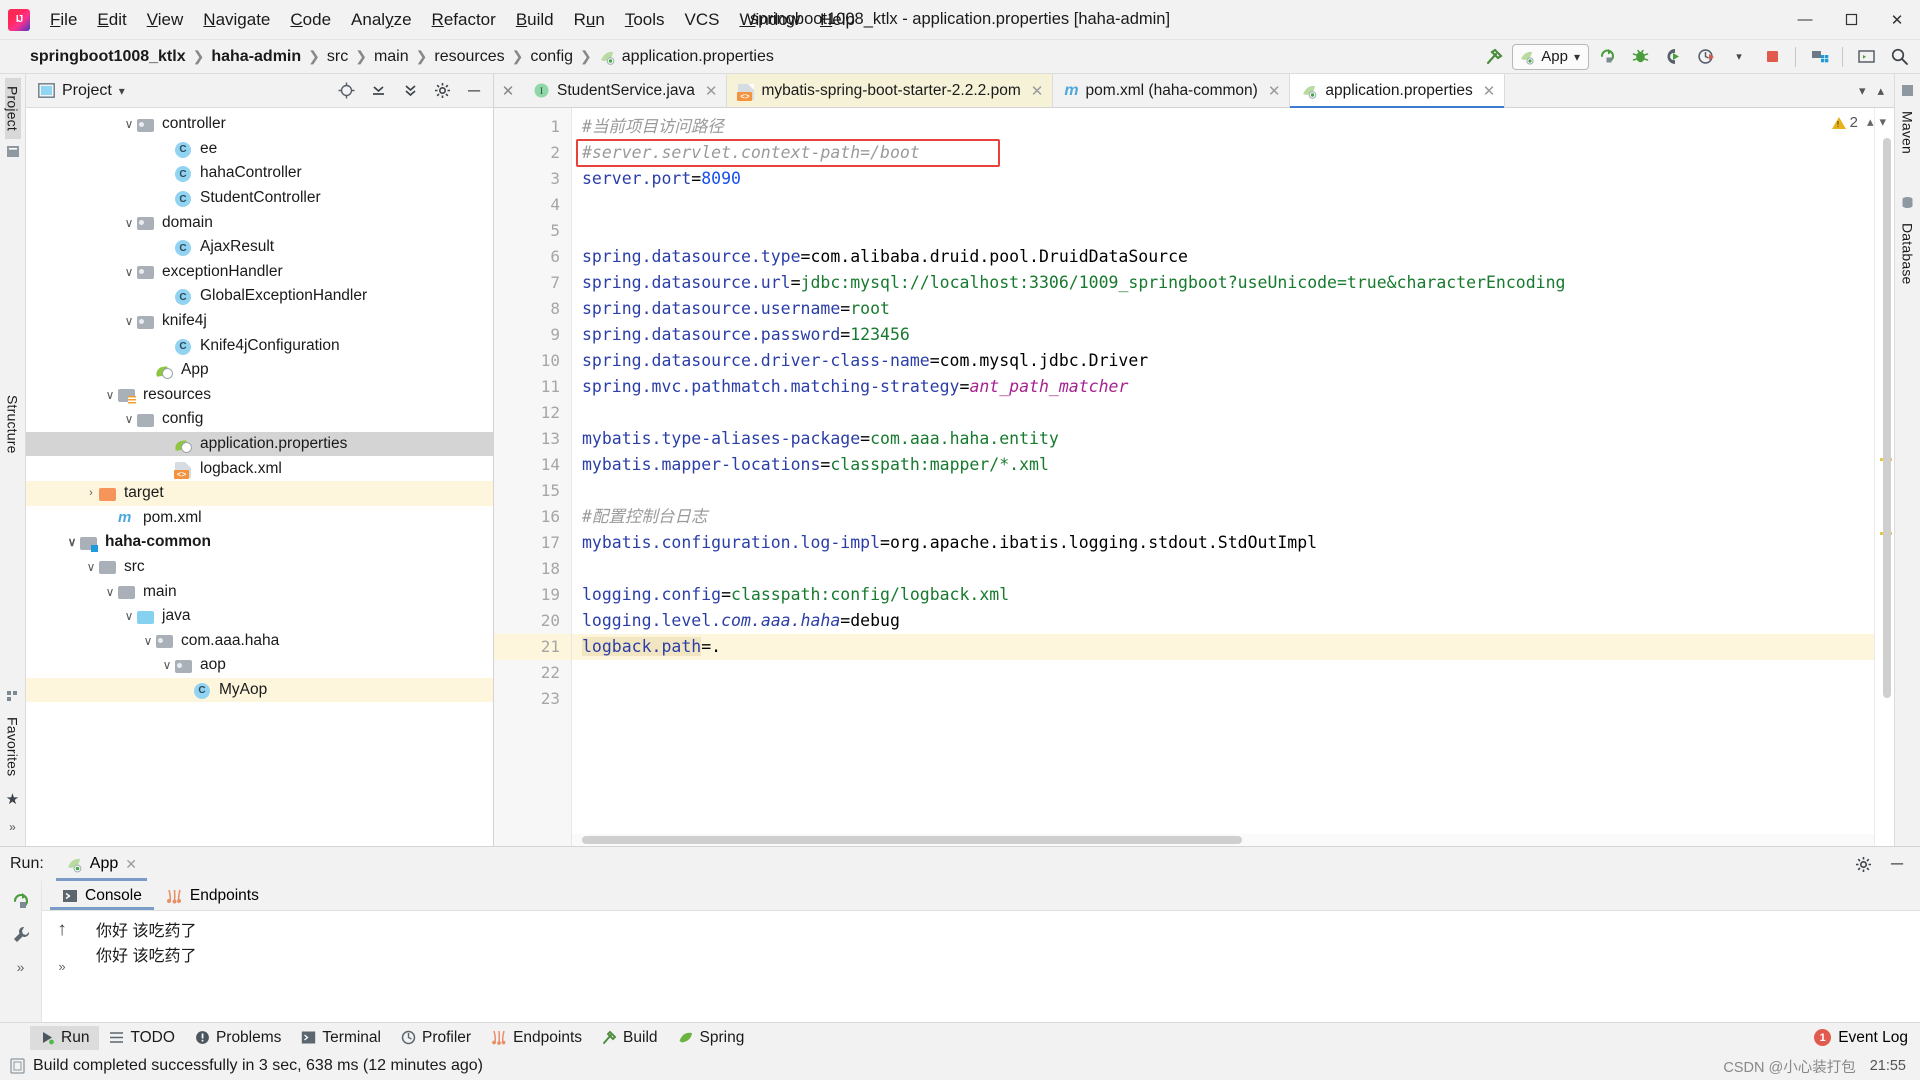 This screenshot has width=1920, height=1080. I want to click on tree-node-exceptionhandler: ∨ exceptionHandler, so click(259, 272).